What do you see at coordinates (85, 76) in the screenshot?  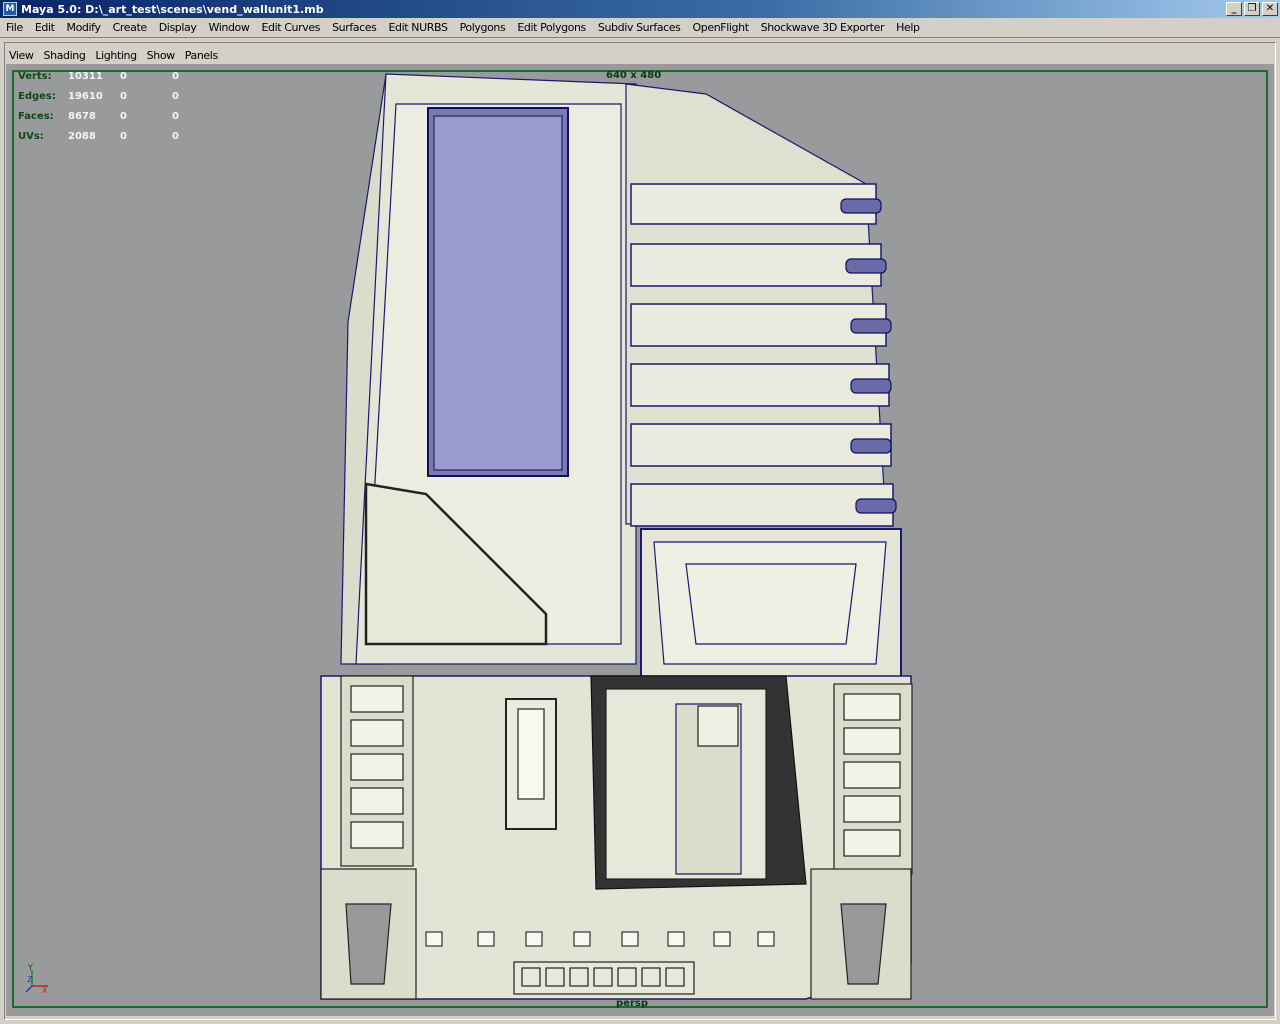 I see `hud-value: 10311` at bounding box center [85, 76].